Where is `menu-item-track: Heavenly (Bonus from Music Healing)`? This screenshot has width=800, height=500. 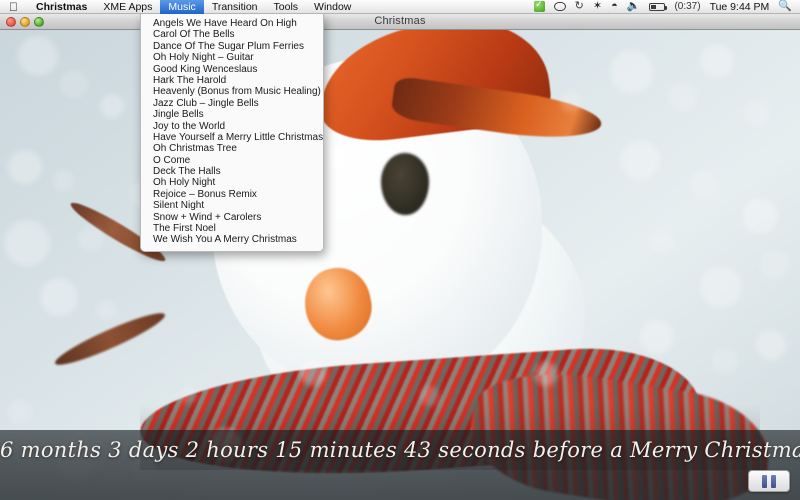
menu-item-track: Heavenly (Bonus from Music Healing) is located at coordinates (232, 91).